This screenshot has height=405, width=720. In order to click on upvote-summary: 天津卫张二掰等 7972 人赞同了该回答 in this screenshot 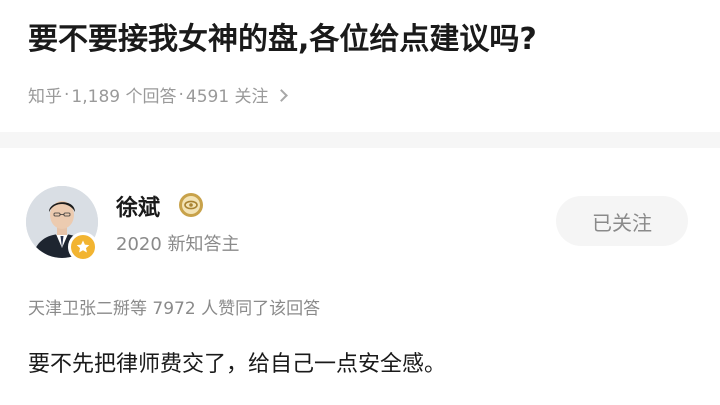, I will do `click(174, 306)`.